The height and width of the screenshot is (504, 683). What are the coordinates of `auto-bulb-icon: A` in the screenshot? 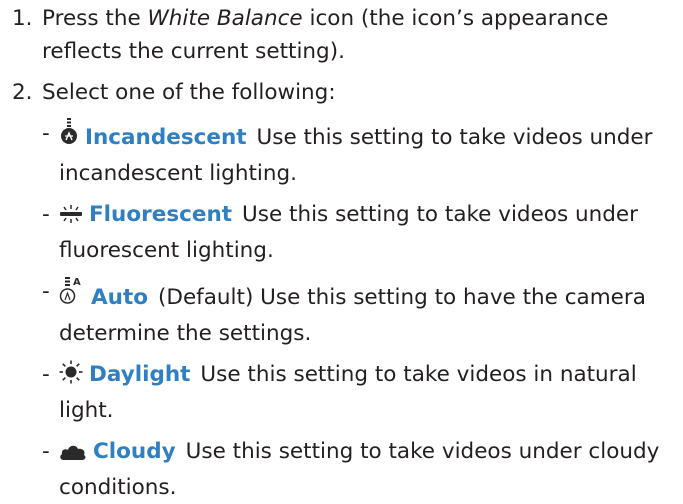 It's located at (72, 296).